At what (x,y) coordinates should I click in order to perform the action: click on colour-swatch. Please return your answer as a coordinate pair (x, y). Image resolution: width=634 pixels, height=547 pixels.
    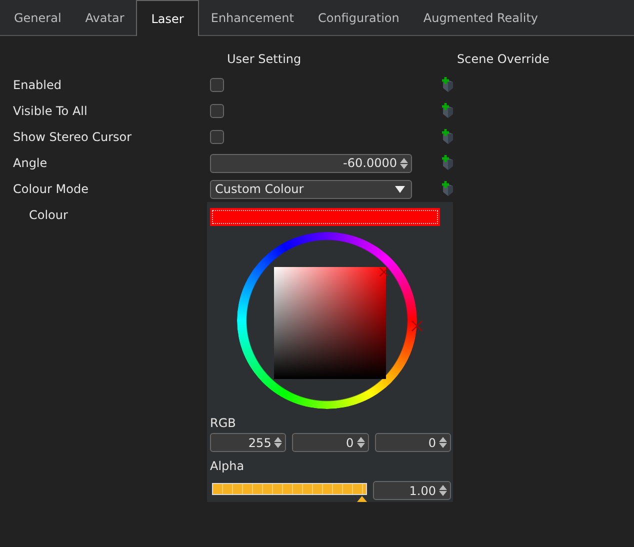
    Looking at the image, I should click on (325, 217).